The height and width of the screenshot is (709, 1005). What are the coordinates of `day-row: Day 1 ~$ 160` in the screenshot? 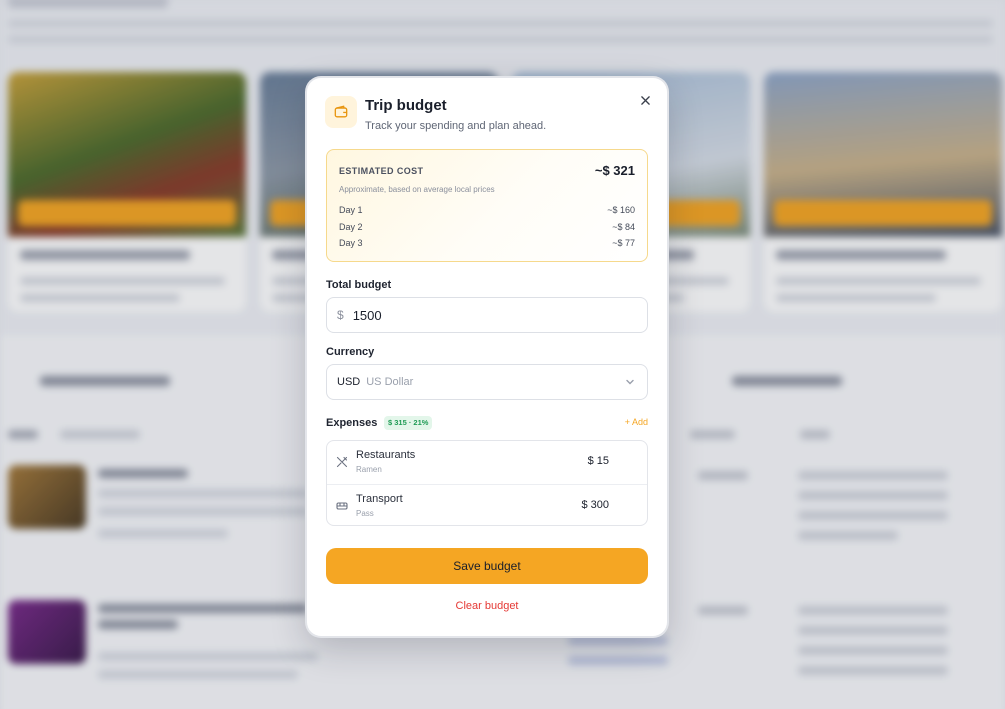 It's located at (487, 210).